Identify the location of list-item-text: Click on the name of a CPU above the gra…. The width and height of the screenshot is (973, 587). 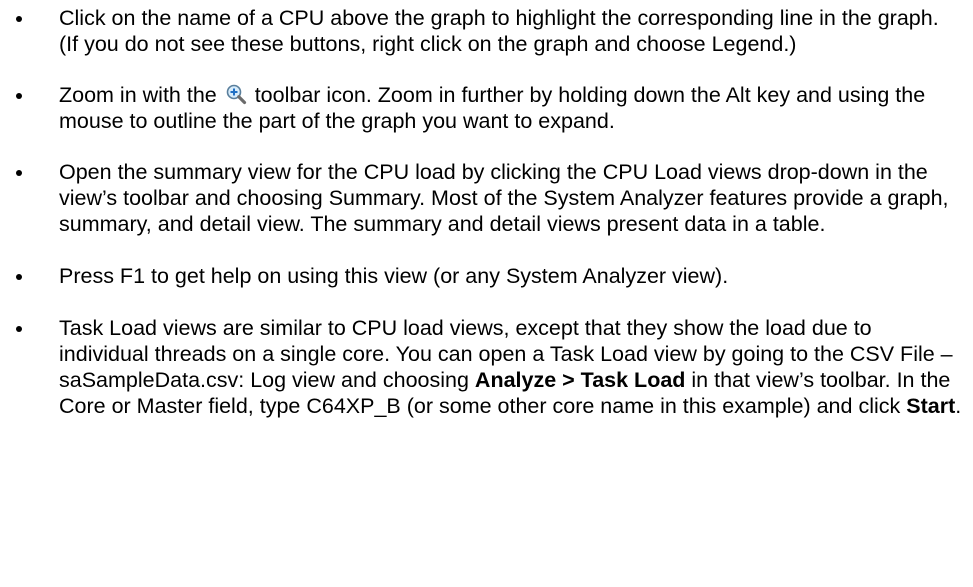
(499, 31).